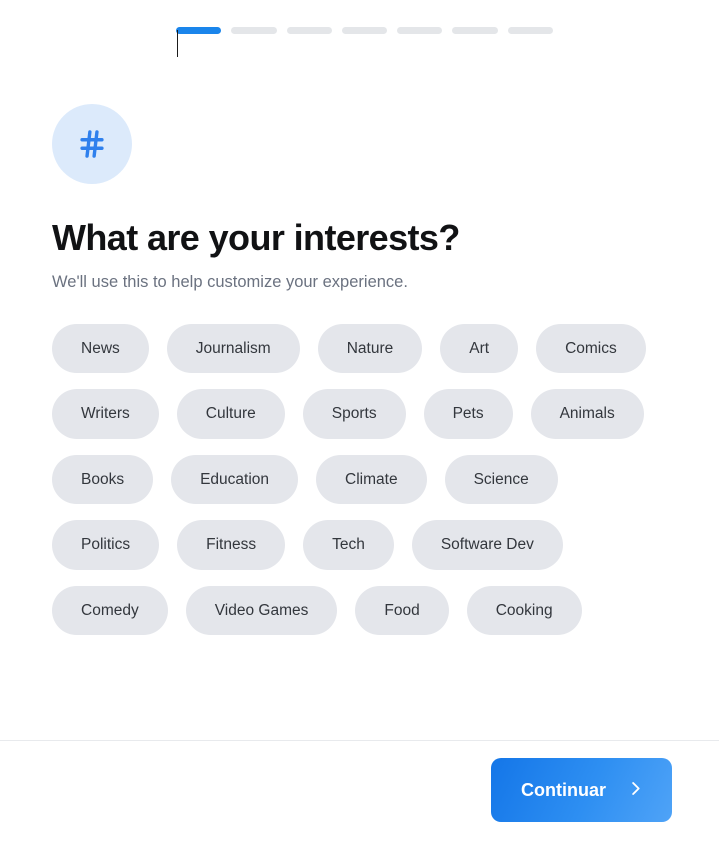 The image size is (719, 852). I want to click on interest-tag: Animals, so click(587, 414).